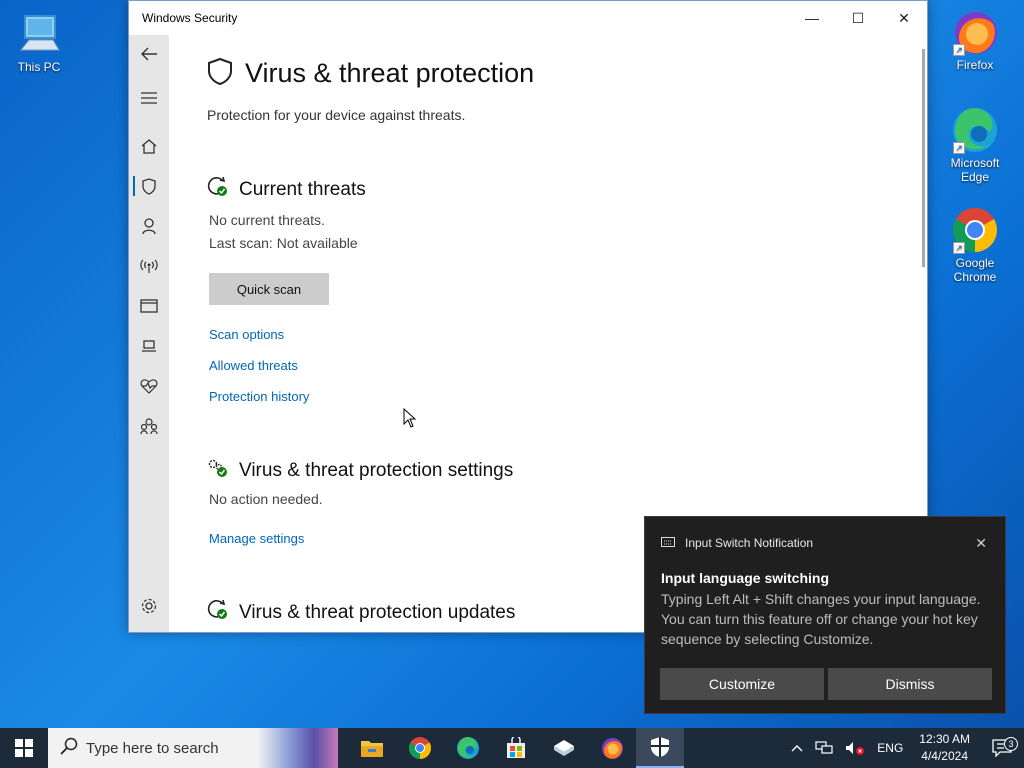 The height and width of the screenshot is (768, 1024). I want to click on taskbar-windows-security, so click(660, 748).